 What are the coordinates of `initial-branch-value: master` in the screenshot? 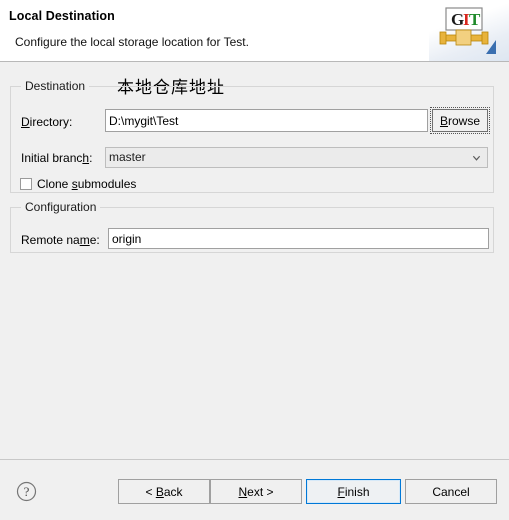 It's located at (127, 157).